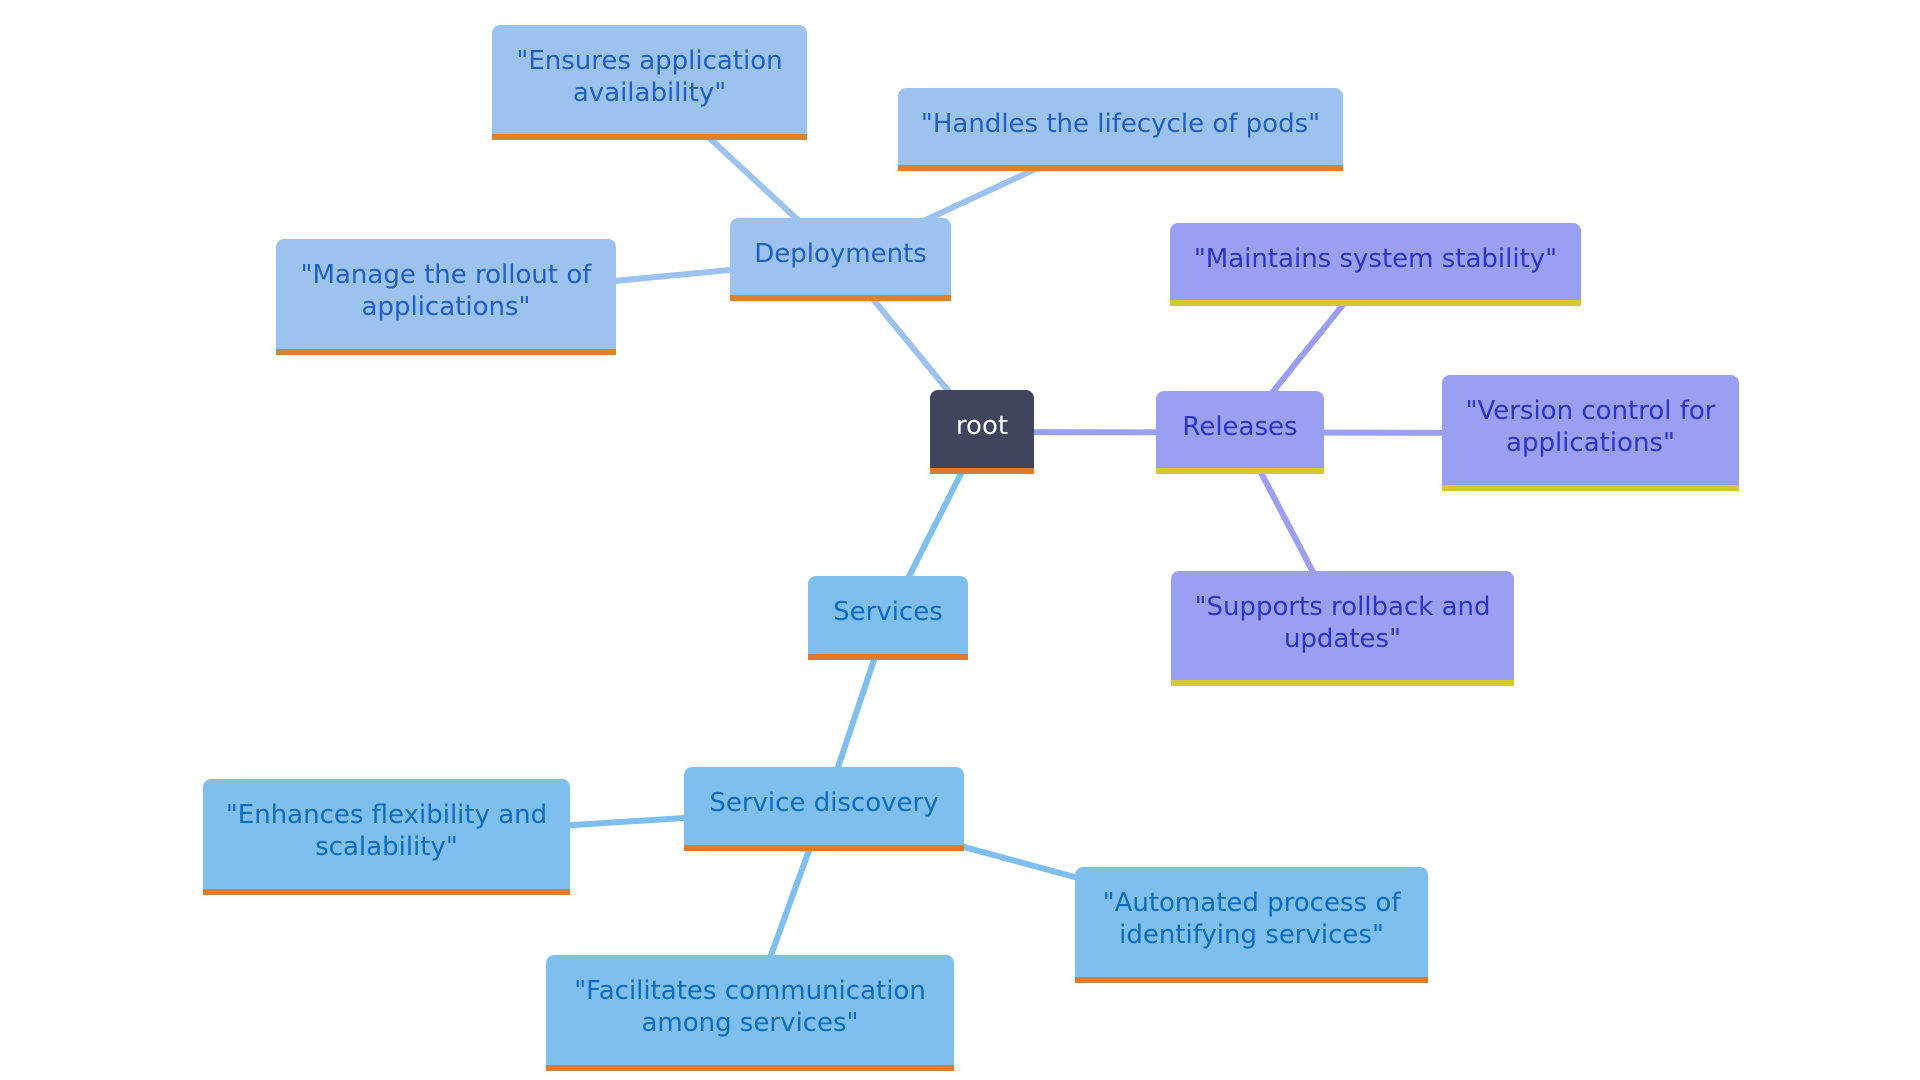  I want to click on manage-label-line2: applications", so click(446, 307).